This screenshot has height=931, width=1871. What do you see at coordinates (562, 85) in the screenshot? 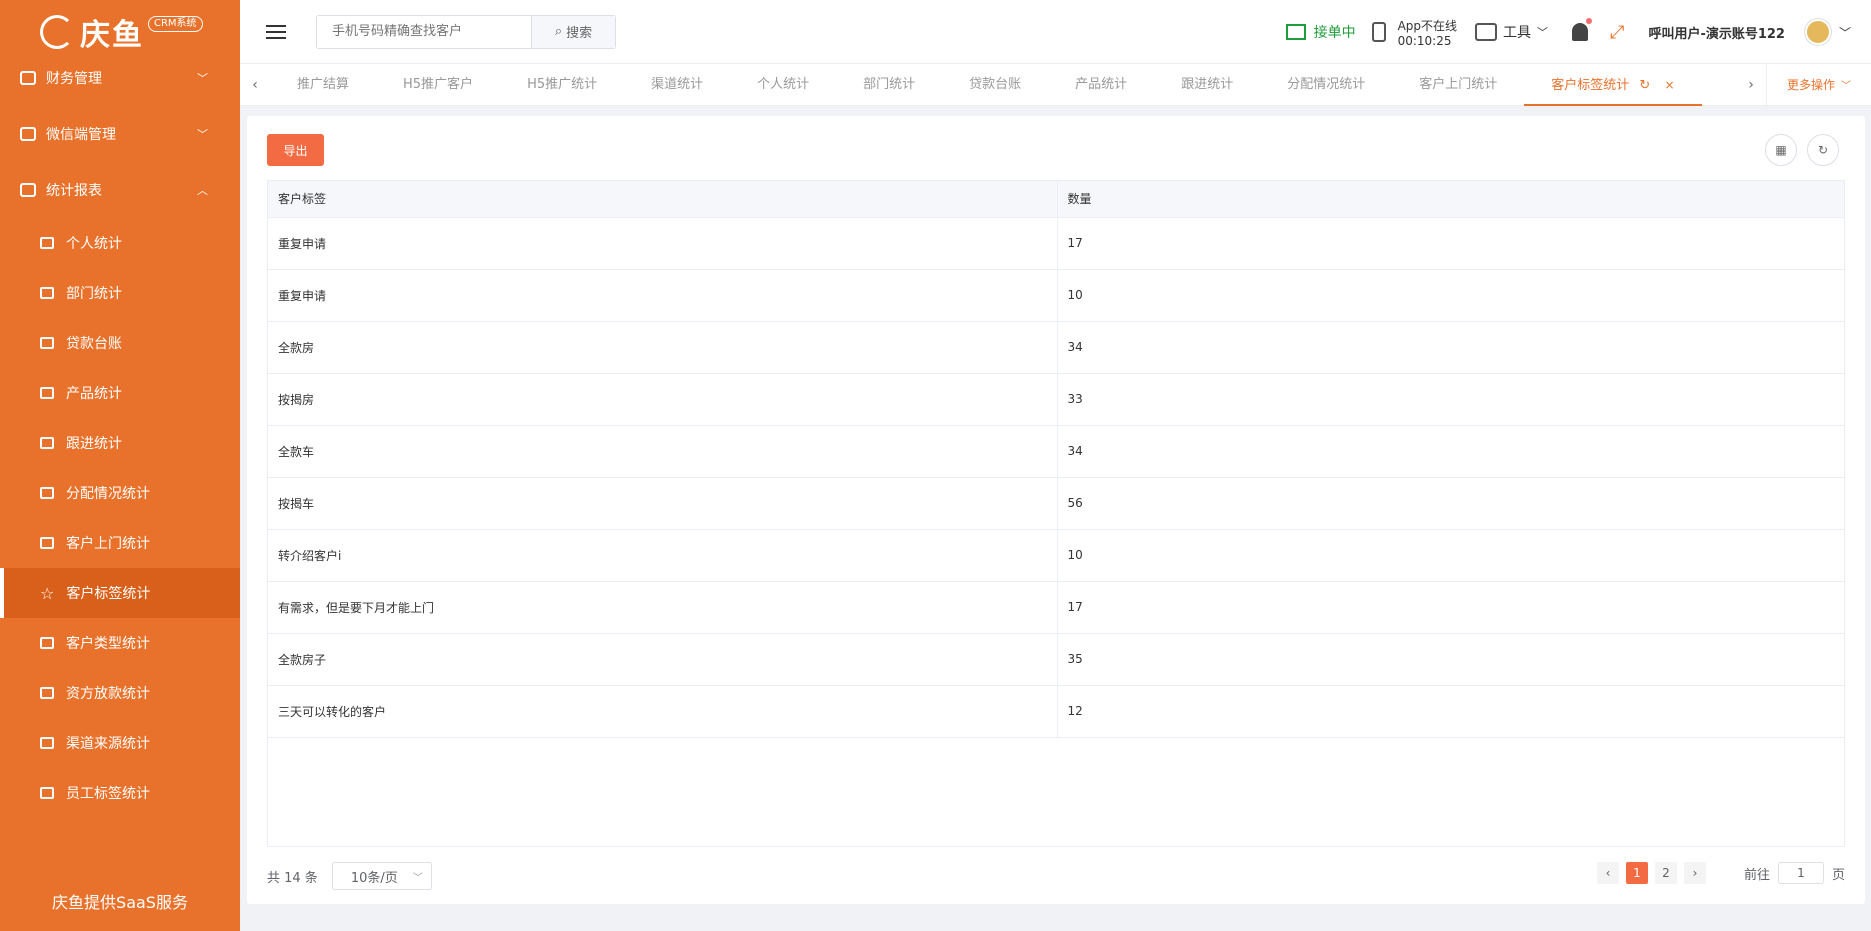
I see `tab-h5-stats: H5推广统计` at bounding box center [562, 85].